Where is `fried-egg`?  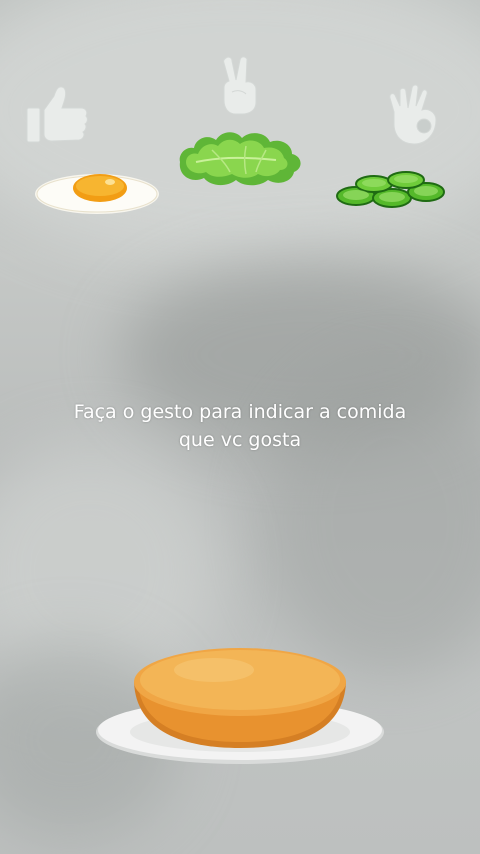 fried-egg is located at coordinates (97, 194).